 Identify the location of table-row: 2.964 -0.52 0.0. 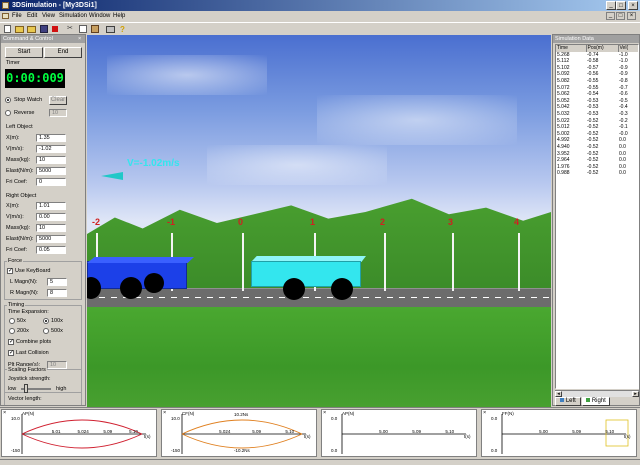
(597, 160).